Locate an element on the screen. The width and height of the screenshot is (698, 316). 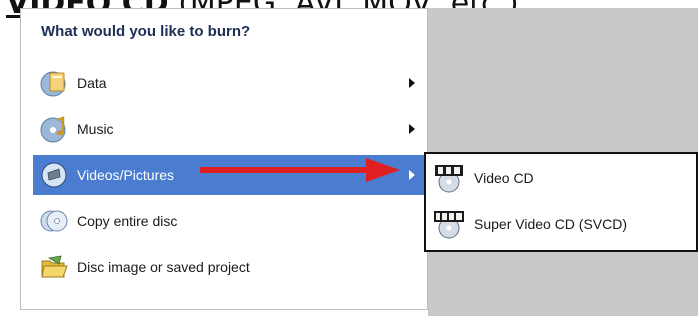
data-folder-icon is located at coordinates (54, 83).